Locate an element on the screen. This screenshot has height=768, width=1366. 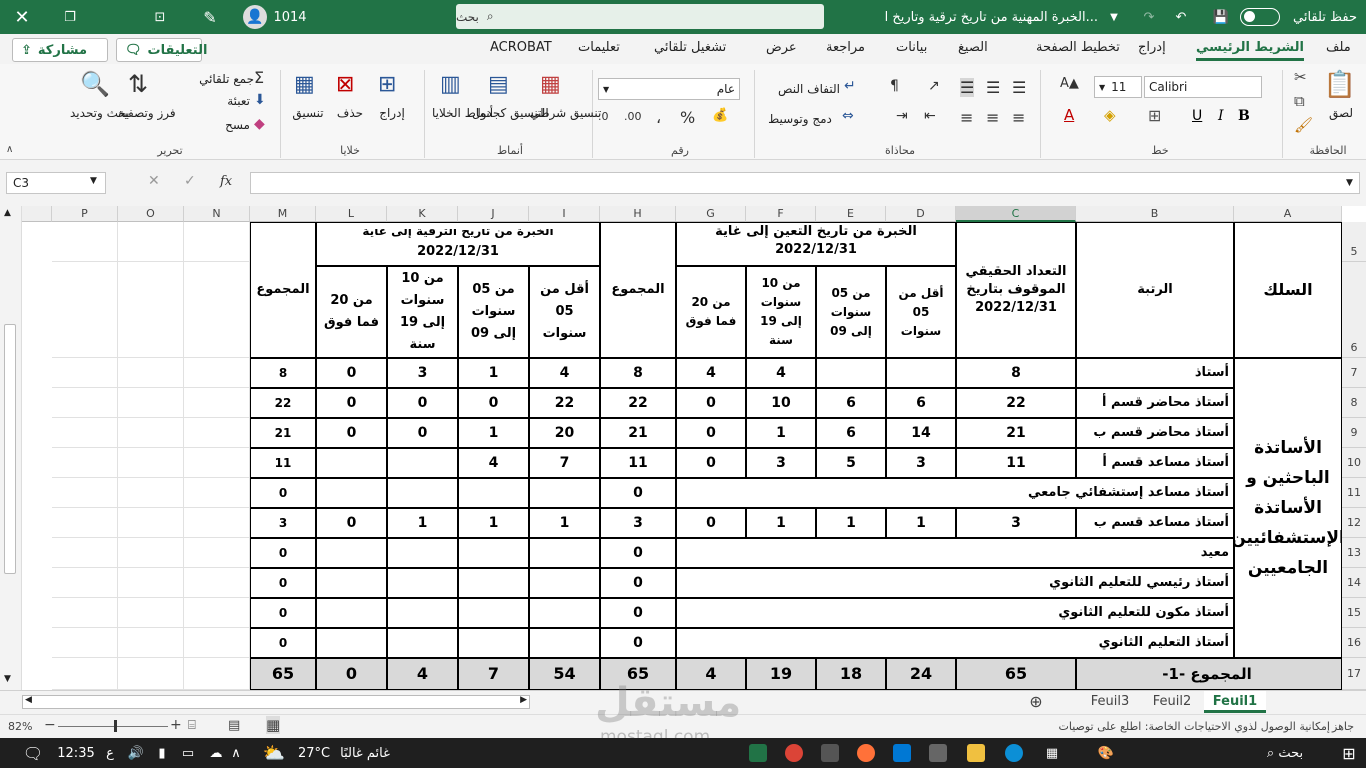
data-cell-m: 22 is located at coordinates (283, 403).